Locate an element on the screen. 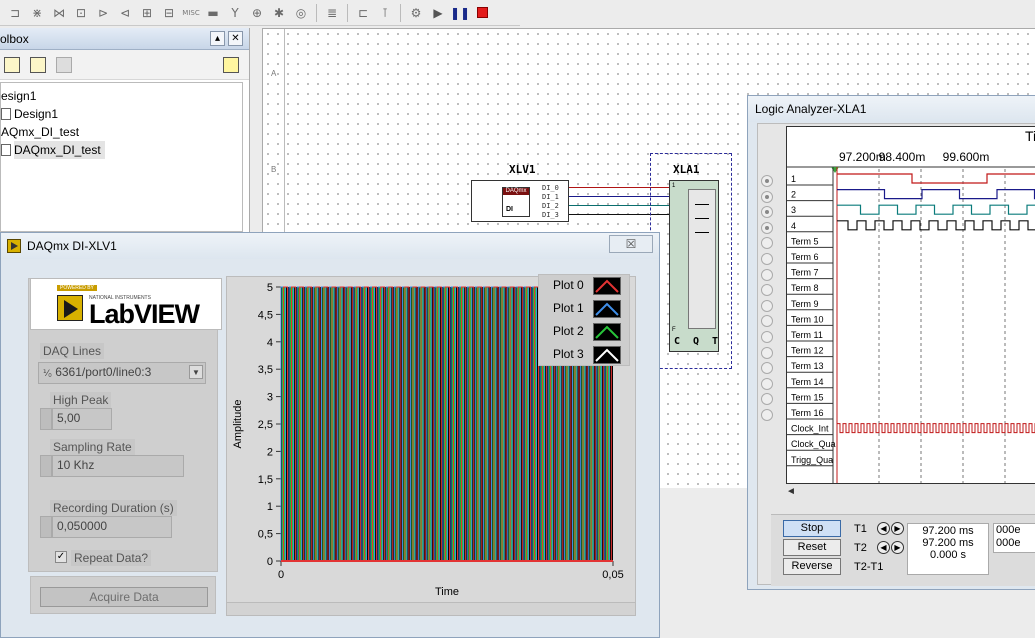 The width and height of the screenshot is (1035, 638). xla1-component: 1 F C Q T is located at coordinates (694, 266).